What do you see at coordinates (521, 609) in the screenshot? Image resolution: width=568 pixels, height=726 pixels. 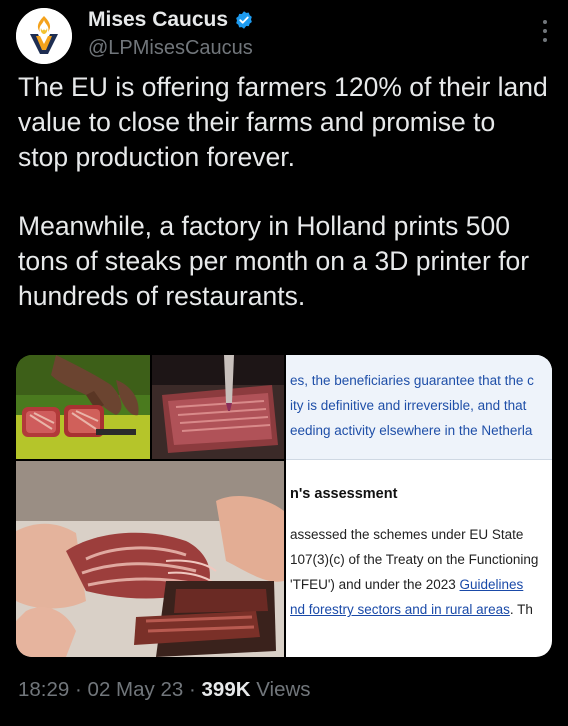 I see `document-text: . Th` at bounding box center [521, 609].